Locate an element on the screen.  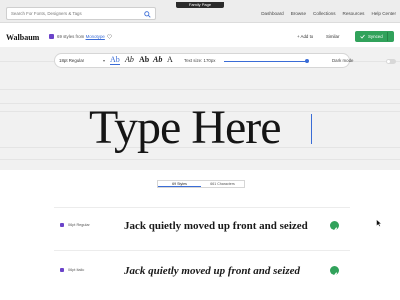
chevron-down-icon: ▾ is located at coordinates (104, 60).